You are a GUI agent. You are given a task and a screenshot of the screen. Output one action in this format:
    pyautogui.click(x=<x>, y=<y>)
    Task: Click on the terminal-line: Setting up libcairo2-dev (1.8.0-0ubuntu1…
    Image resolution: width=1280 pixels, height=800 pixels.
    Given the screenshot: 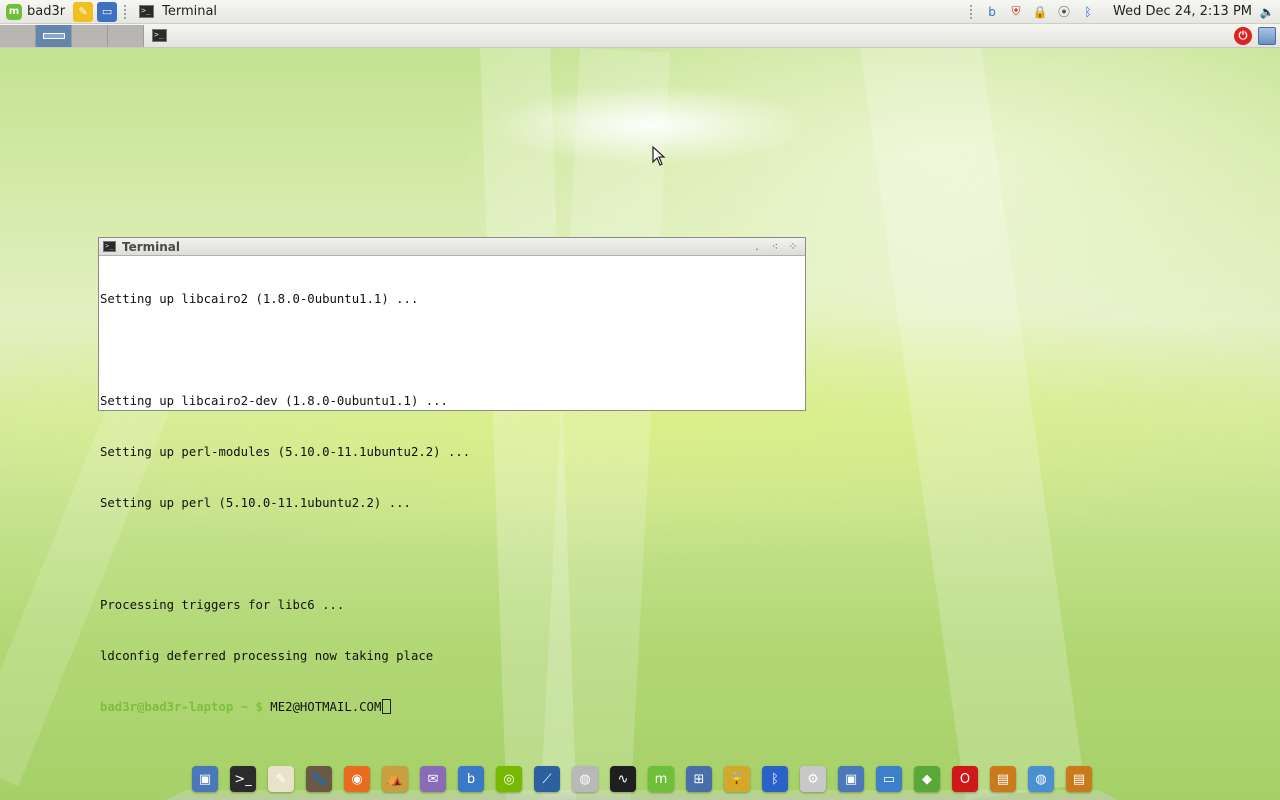 What is the action you would take?
    pyautogui.click(x=274, y=401)
    